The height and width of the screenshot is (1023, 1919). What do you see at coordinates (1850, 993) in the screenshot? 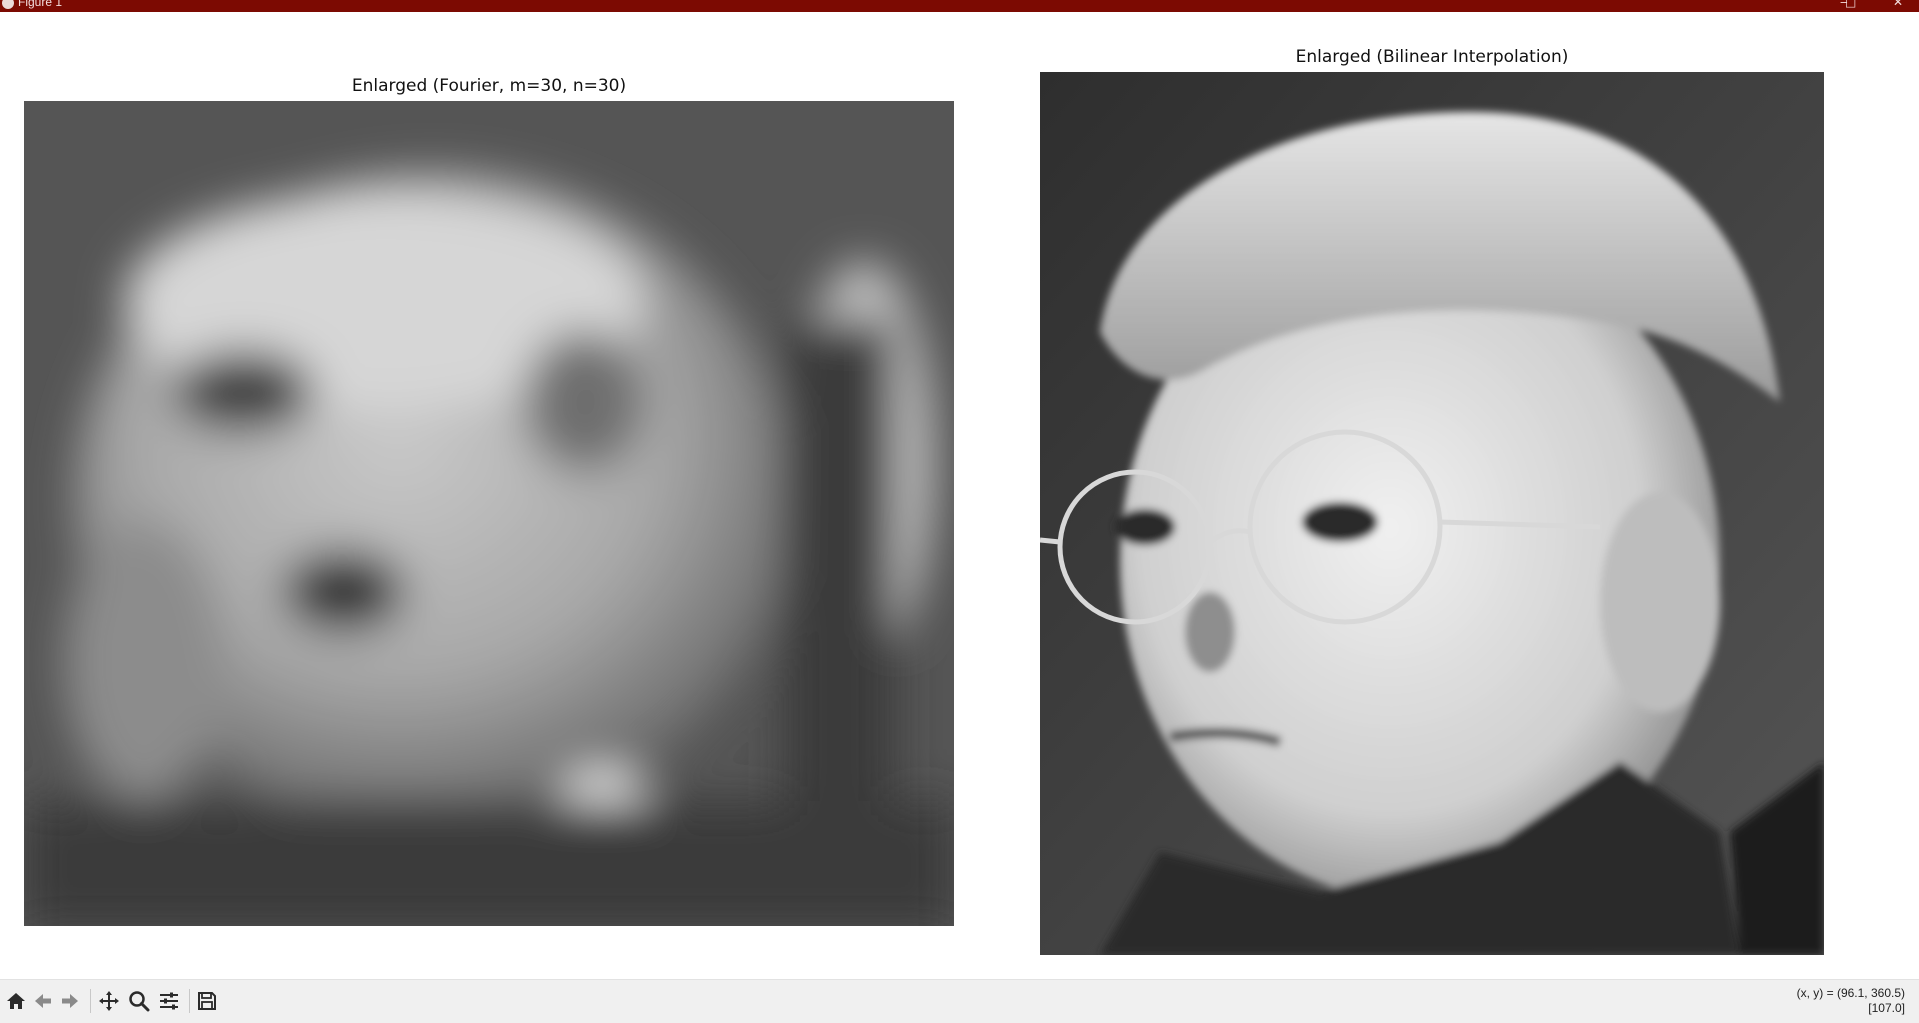
I see `coords-xy: (x, y) = (96.1, 360.5)` at bounding box center [1850, 993].